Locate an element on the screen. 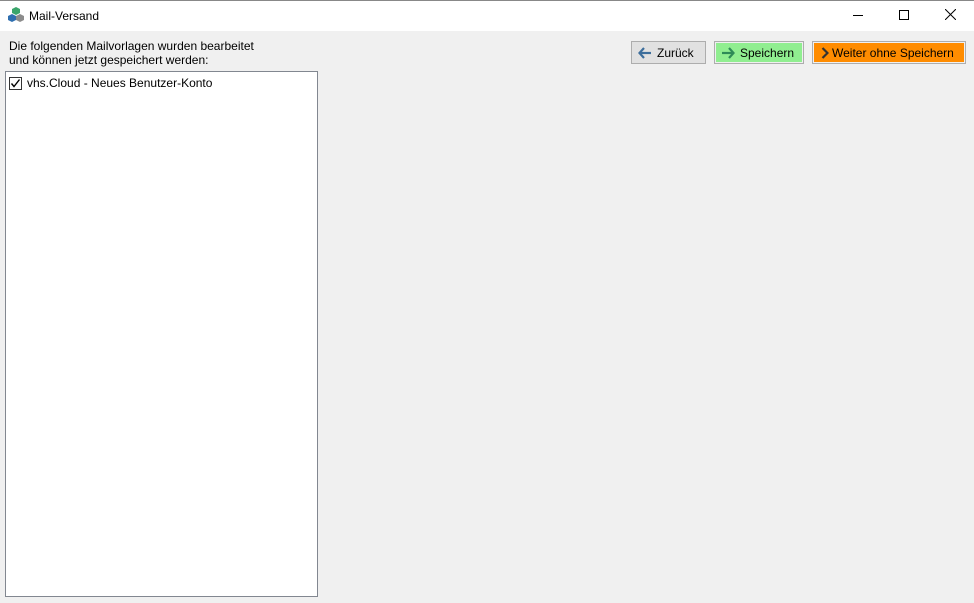  list-item: vhs.Cloud - Neues Benutzer-Konto is located at coordinates (110, 83).